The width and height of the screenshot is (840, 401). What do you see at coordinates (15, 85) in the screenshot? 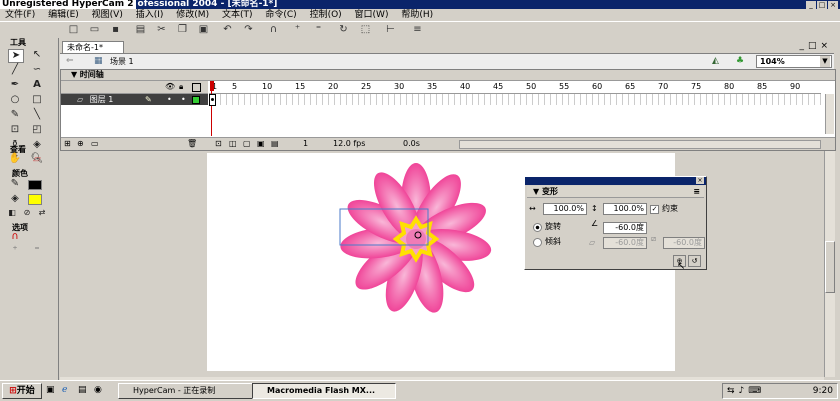
I see `pen-tool-icon: ✒` at bounding box center [15, 85].